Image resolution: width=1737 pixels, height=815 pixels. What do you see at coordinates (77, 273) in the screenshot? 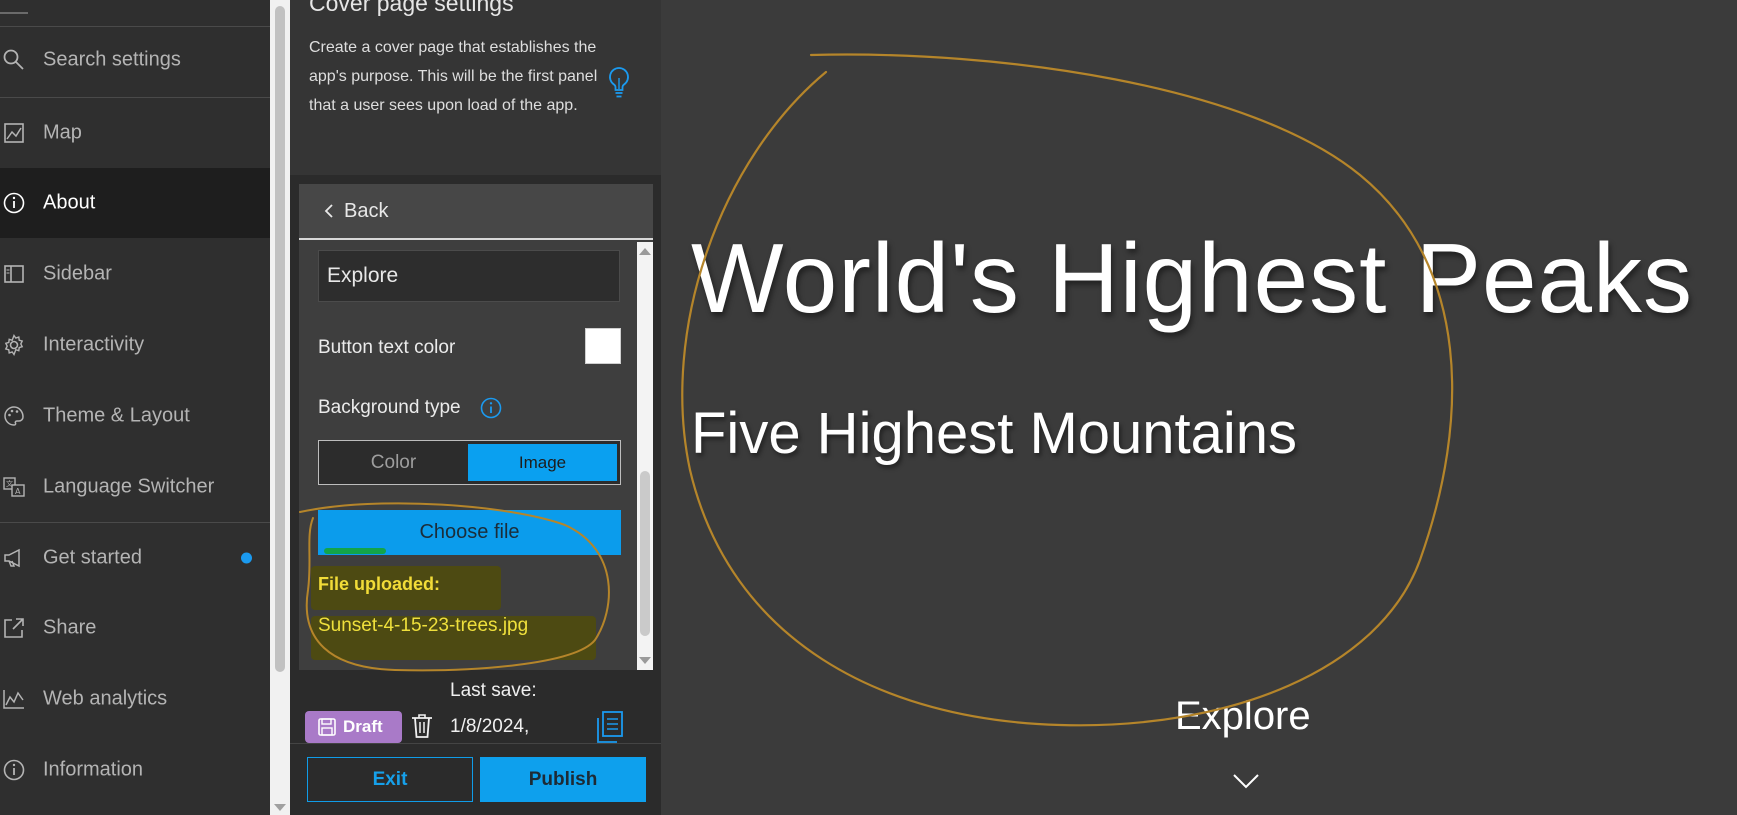
I see `nav-item-label: Sidebar` at bounding box center [77, 273].